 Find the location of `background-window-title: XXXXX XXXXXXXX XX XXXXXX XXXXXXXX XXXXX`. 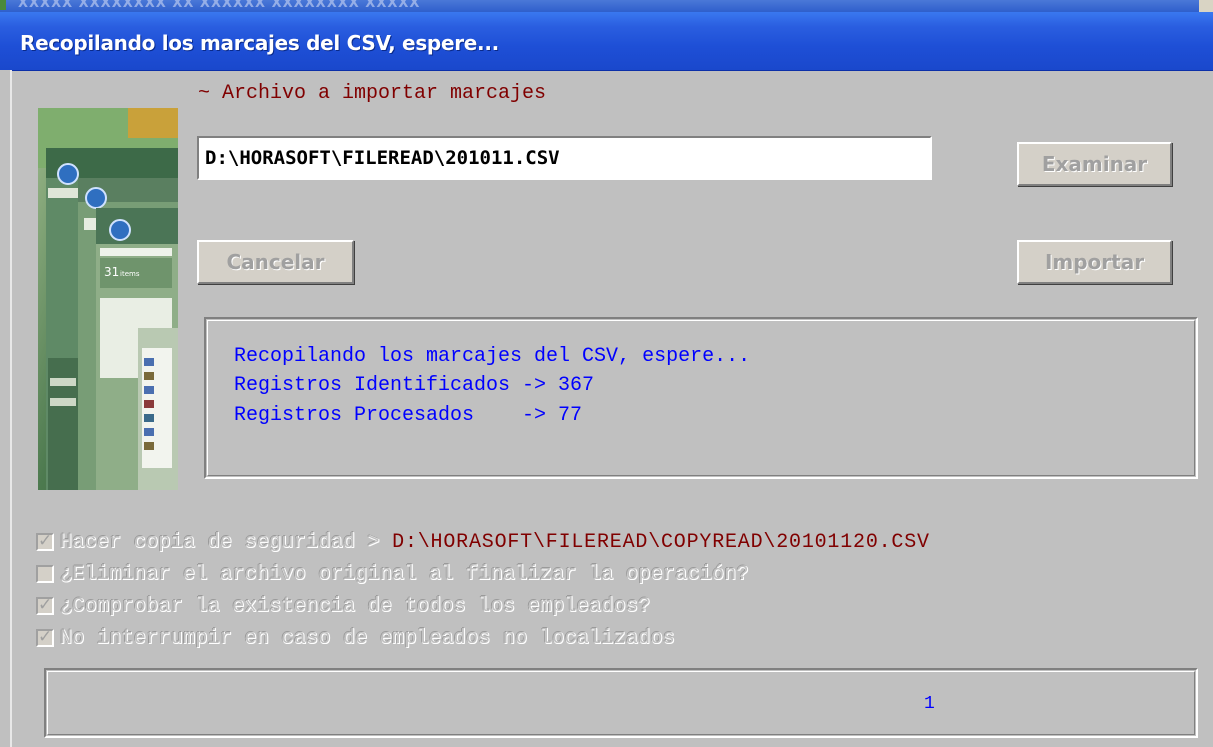

background-window-title: XXXXX XXXXXXXX XX XXXXXX XXXXXXXX XXXXX is located at coordinates (219, 5).